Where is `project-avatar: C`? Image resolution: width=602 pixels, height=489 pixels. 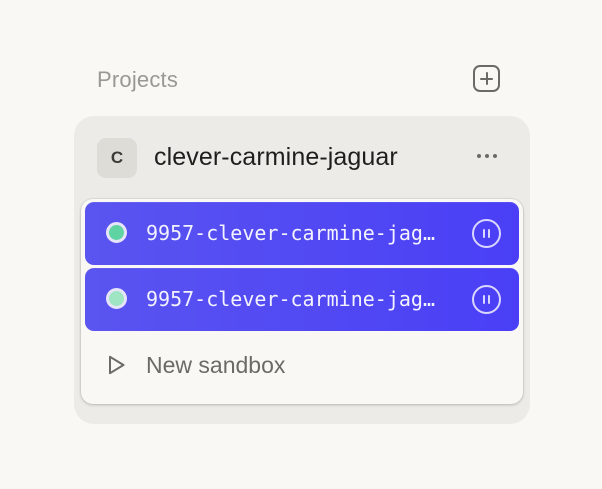 project-avatar: C is located at coordinates (117, 158).